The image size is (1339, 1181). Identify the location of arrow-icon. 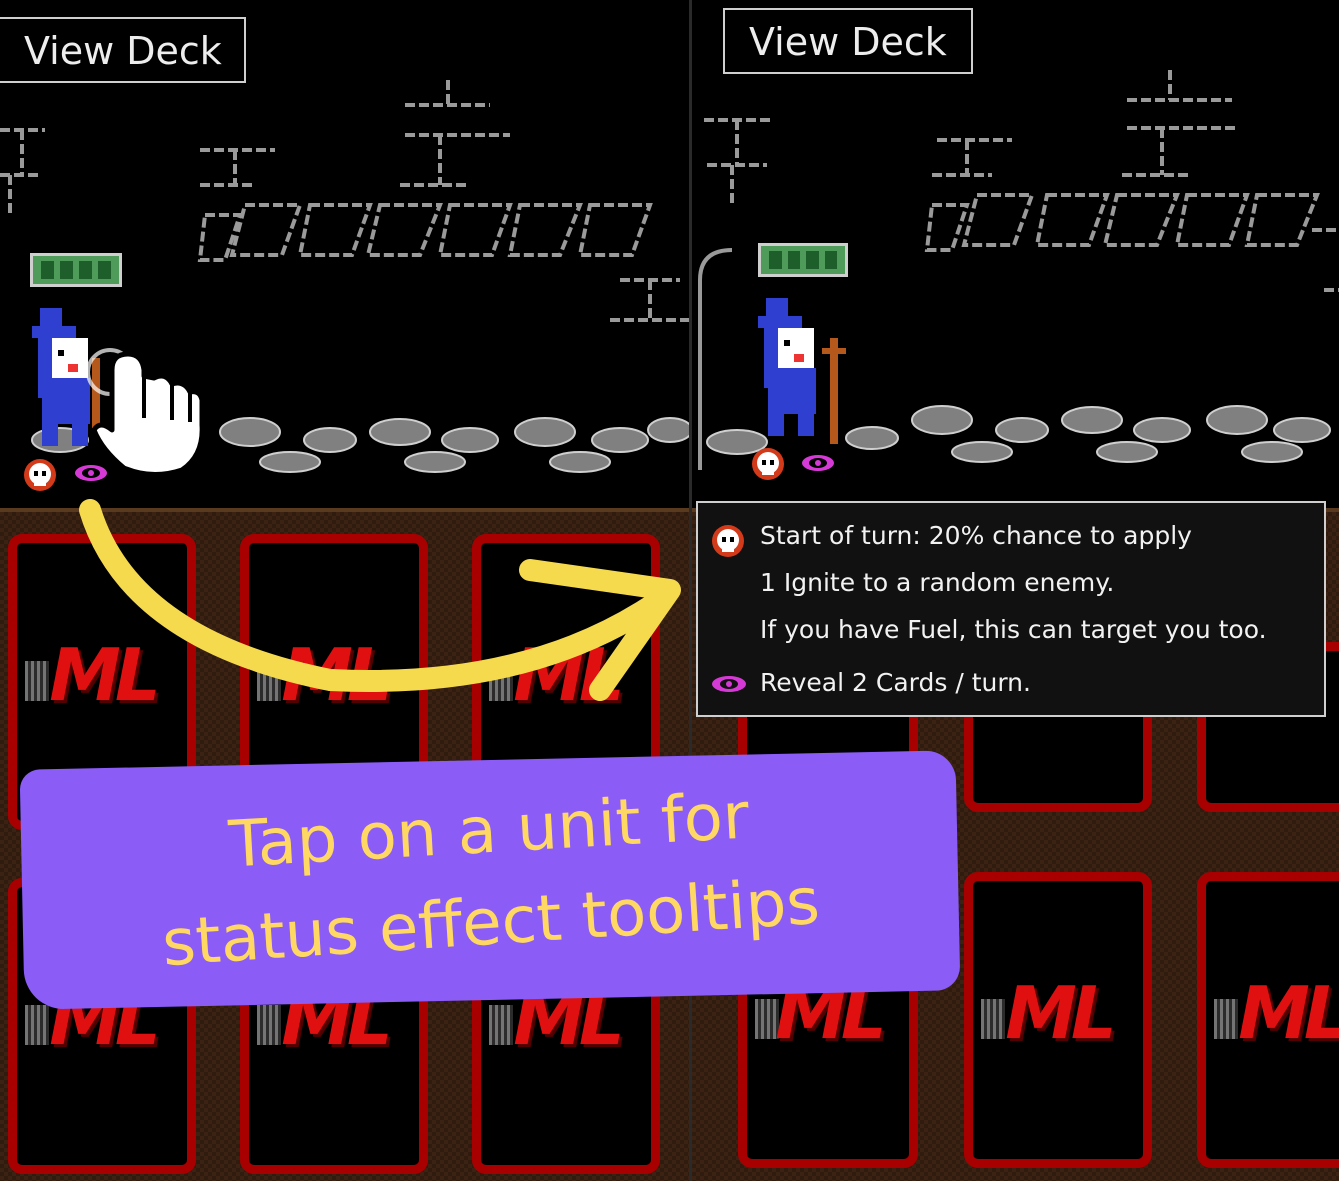
(380, 600).